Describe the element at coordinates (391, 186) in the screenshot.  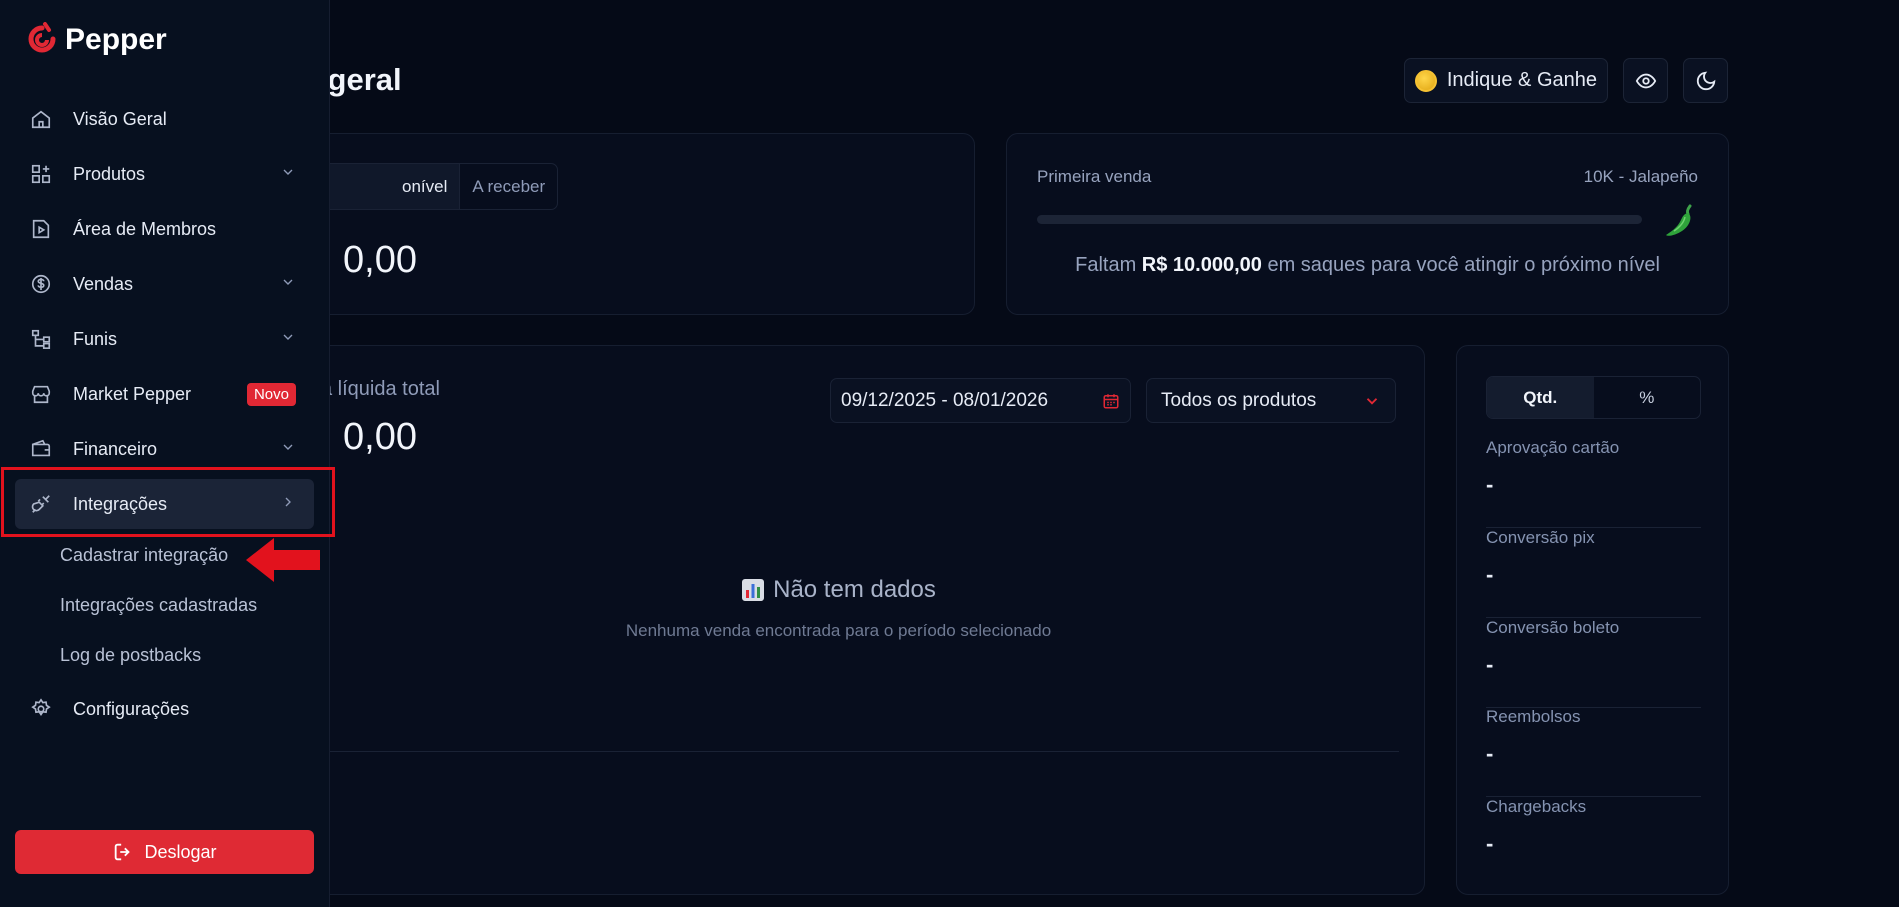
I see `tab-available: onível` at that location.